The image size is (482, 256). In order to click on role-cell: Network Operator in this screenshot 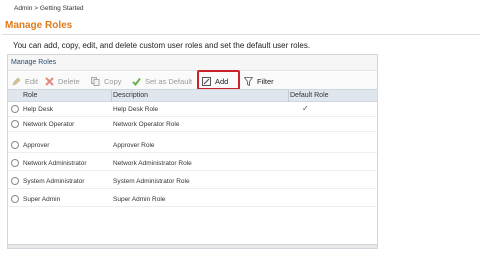, I will do `click(49, 124)`.